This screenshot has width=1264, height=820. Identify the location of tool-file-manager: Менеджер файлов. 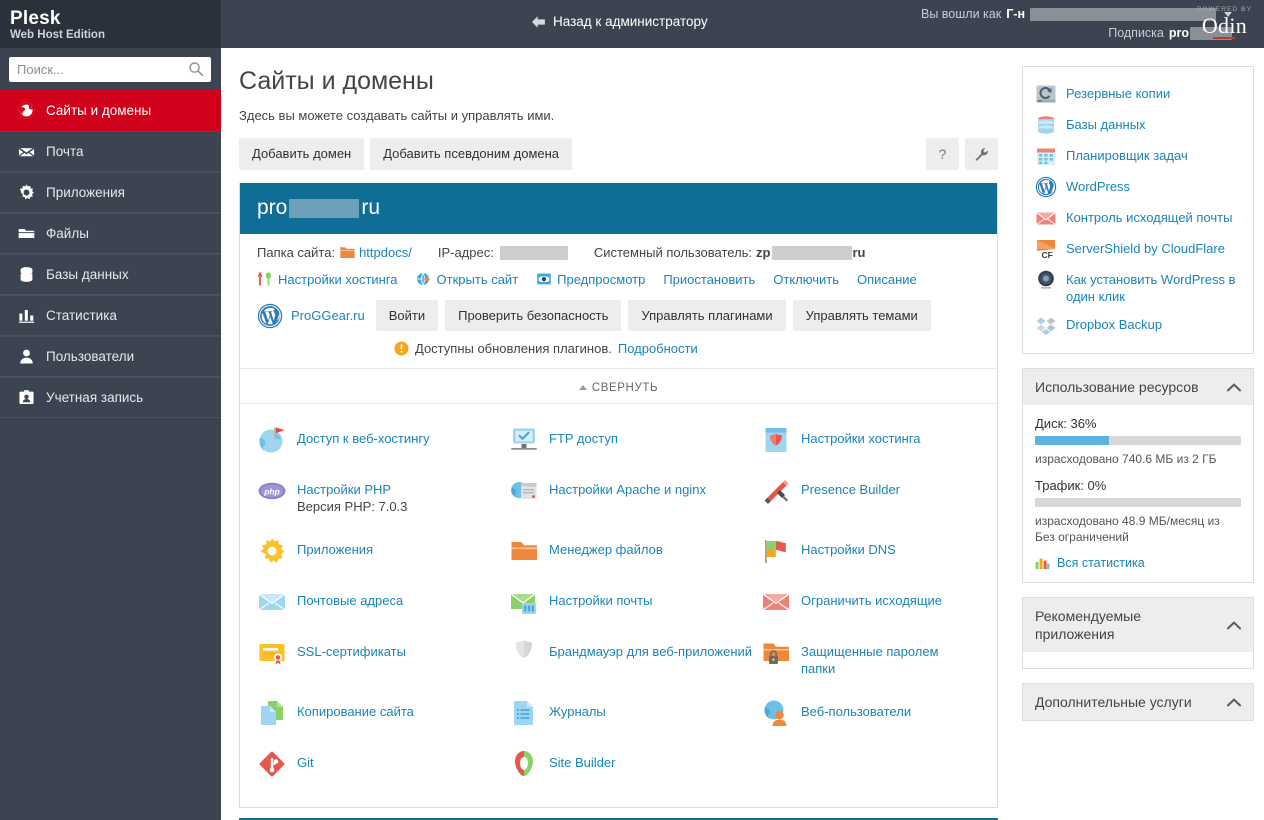
(635, 556).